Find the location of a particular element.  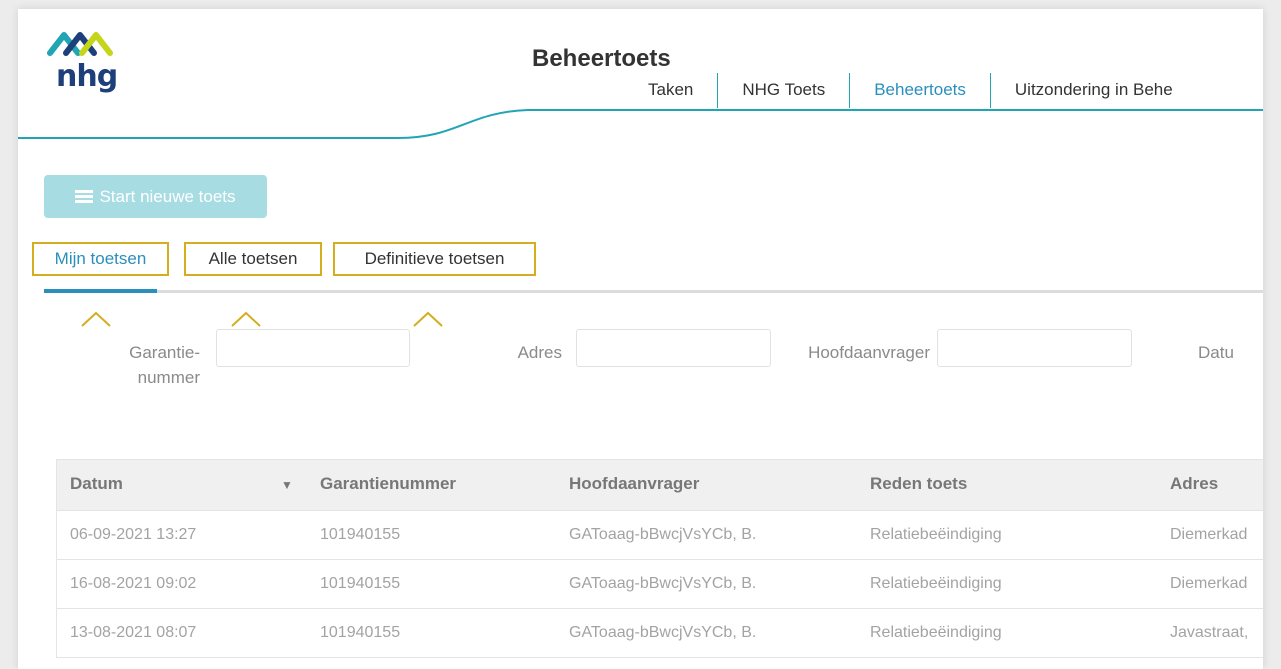

nav-item-uitzondering: Uitzondering in Behe is located at coordinates (1094, 90).